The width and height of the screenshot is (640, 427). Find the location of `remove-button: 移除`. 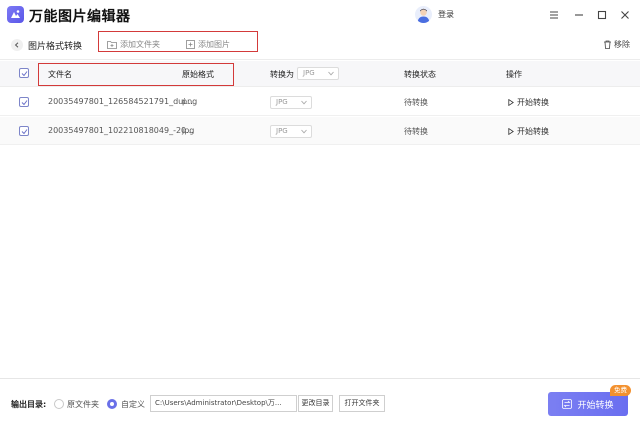

remove-button: 移除 is located at coordinates (616, 44).